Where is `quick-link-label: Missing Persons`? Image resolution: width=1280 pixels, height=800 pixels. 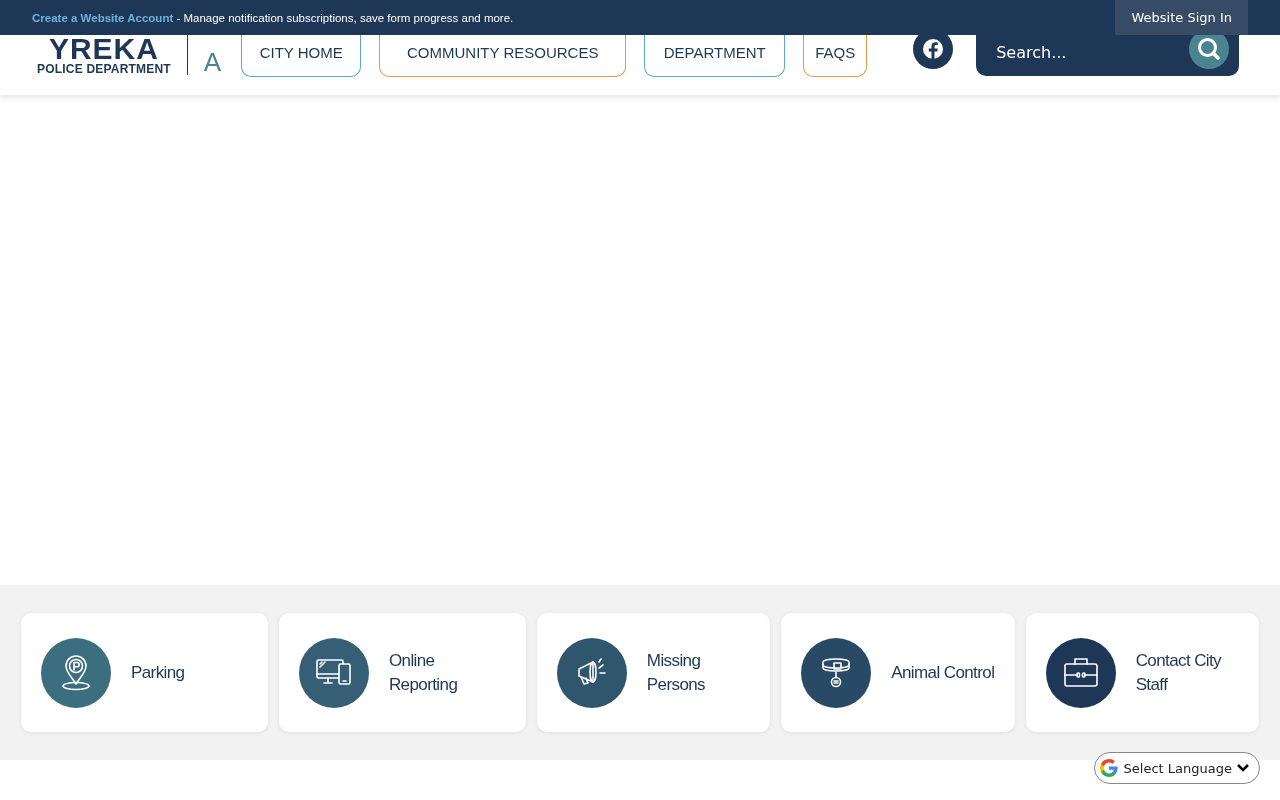 quick-link-label: Missing Persons is located at coordinates (676, 672).